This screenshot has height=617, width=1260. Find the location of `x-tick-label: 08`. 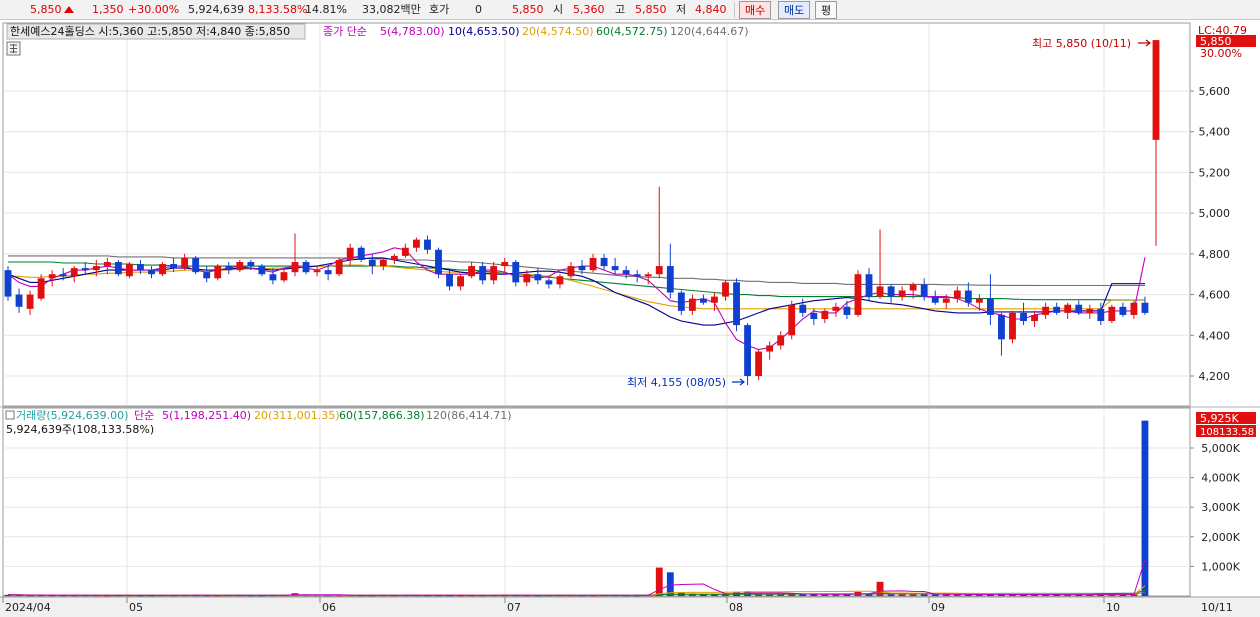

x-tick-label: 08 is located at coordinates (736, 607).